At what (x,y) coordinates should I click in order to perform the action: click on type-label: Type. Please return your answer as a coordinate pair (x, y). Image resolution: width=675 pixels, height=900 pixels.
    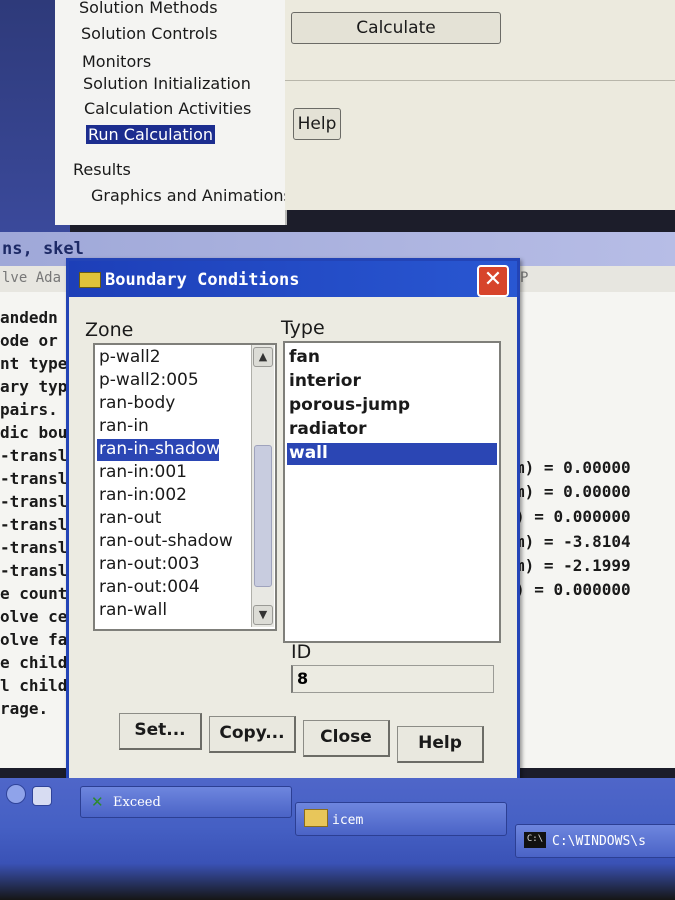
    Looking at the image, I should click on (303, 328).